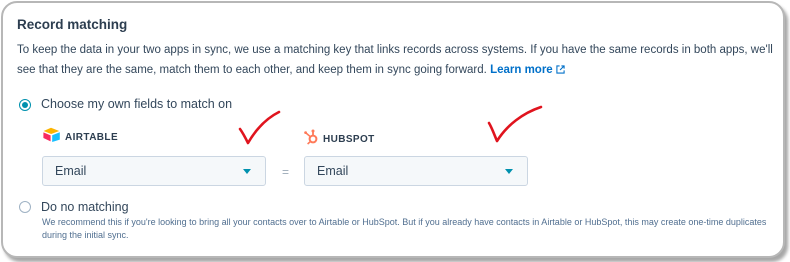  I want to click on no-matching-radio, so click(25, 207).